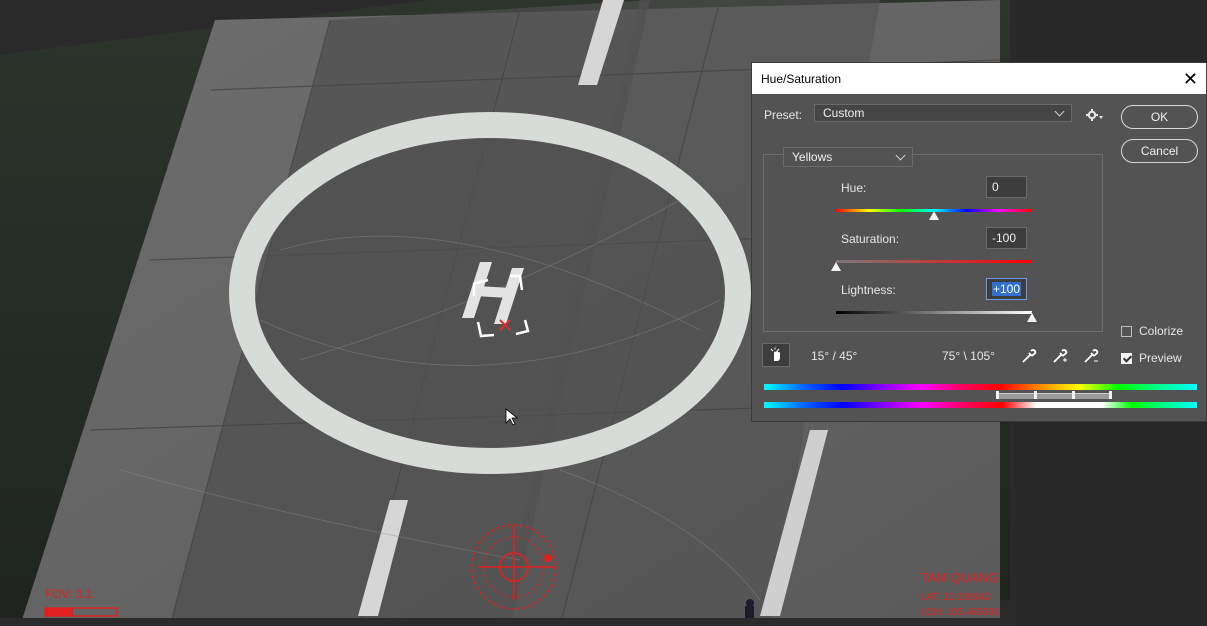  I want to click on hand-target-icon, so click(776, 355).